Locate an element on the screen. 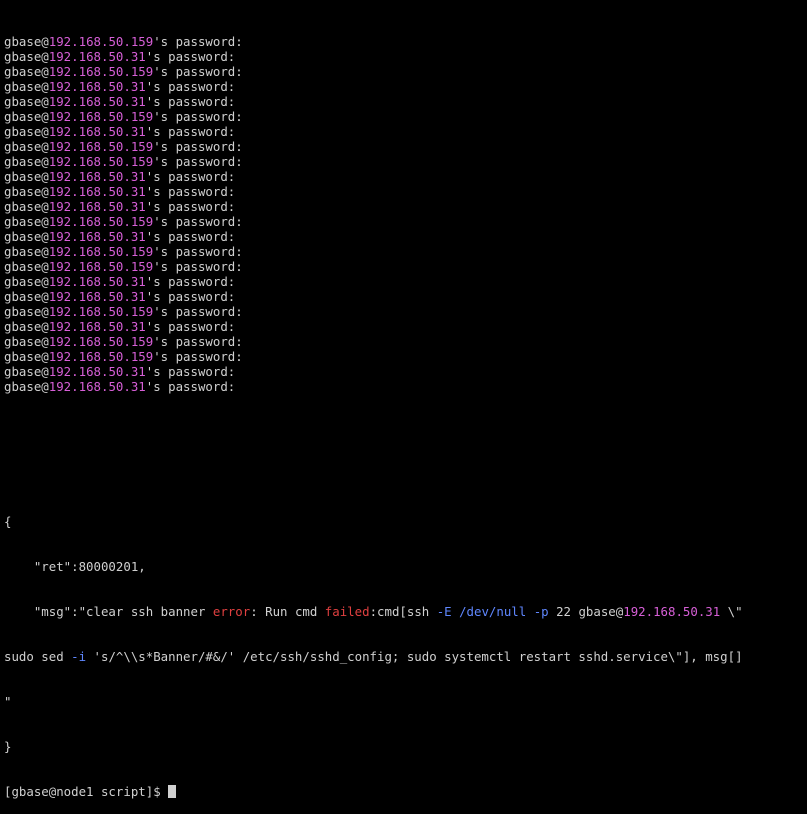 This screenshot has width=807, height=814. json-close-brace: } is located at coordinates (8, 746).